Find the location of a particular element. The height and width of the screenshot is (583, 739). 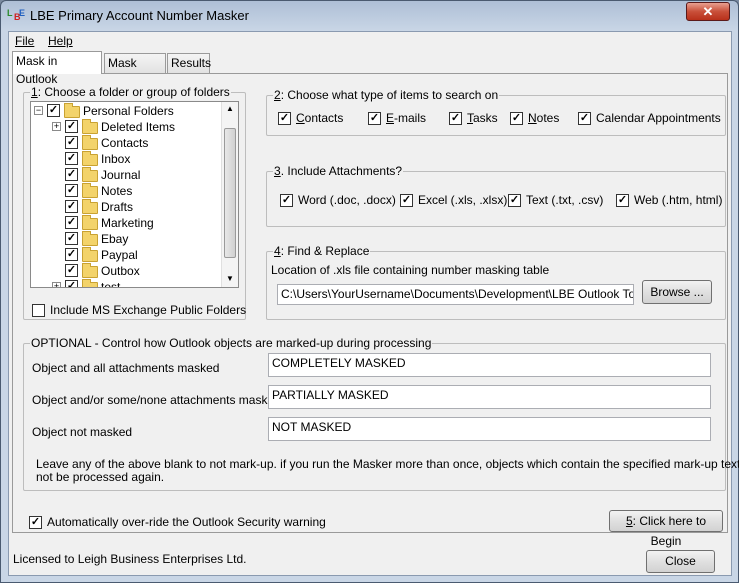

not-masked-label: Object not masked is located at coordinates (82, 432).